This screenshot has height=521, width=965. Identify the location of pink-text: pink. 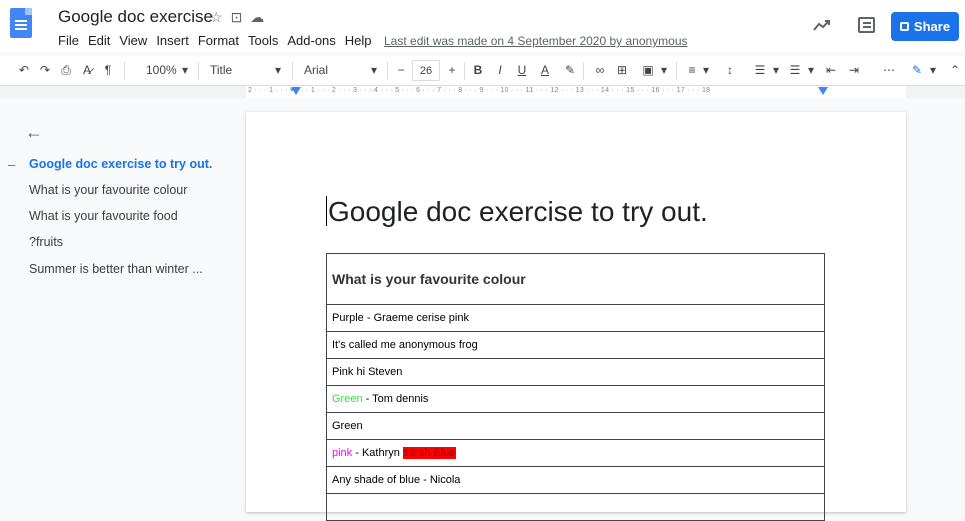
(342, 453).